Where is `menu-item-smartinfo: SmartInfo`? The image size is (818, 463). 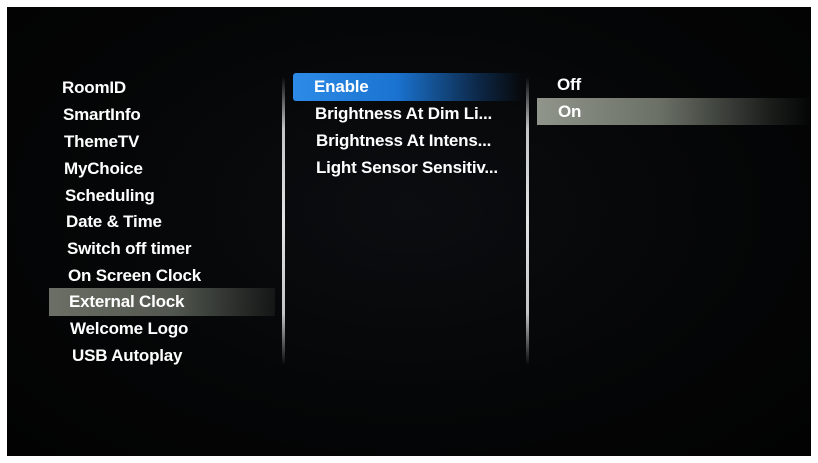 menu-item-smartinfo: SmartInfo is located at coordinates (102, 115).